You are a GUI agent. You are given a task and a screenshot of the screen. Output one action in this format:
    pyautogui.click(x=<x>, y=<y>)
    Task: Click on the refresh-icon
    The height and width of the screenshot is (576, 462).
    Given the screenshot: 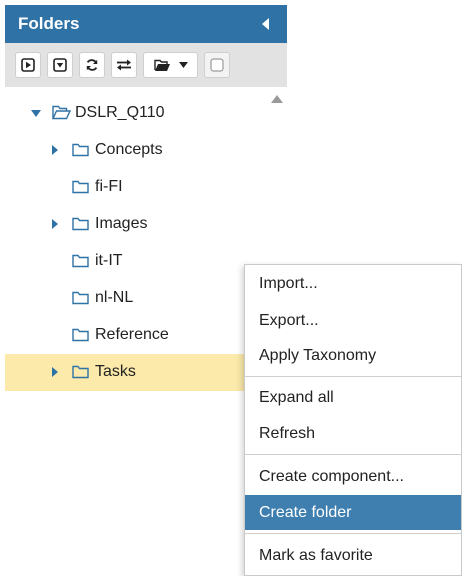 What is the action you would take?
    pyautogui.click(x=92, y=65)
    